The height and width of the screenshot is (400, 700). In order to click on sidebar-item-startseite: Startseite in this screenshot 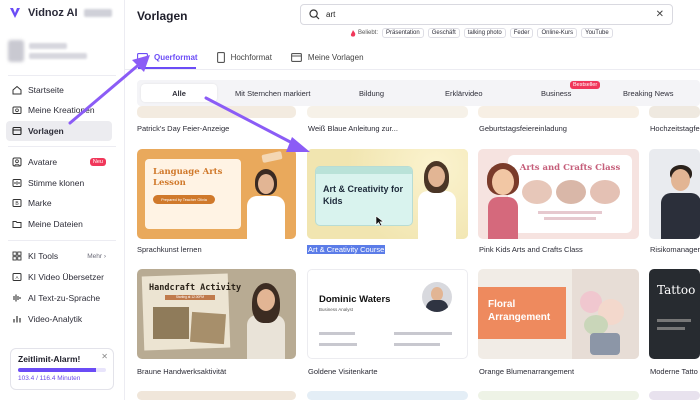, I will do `click(59, 90)`.